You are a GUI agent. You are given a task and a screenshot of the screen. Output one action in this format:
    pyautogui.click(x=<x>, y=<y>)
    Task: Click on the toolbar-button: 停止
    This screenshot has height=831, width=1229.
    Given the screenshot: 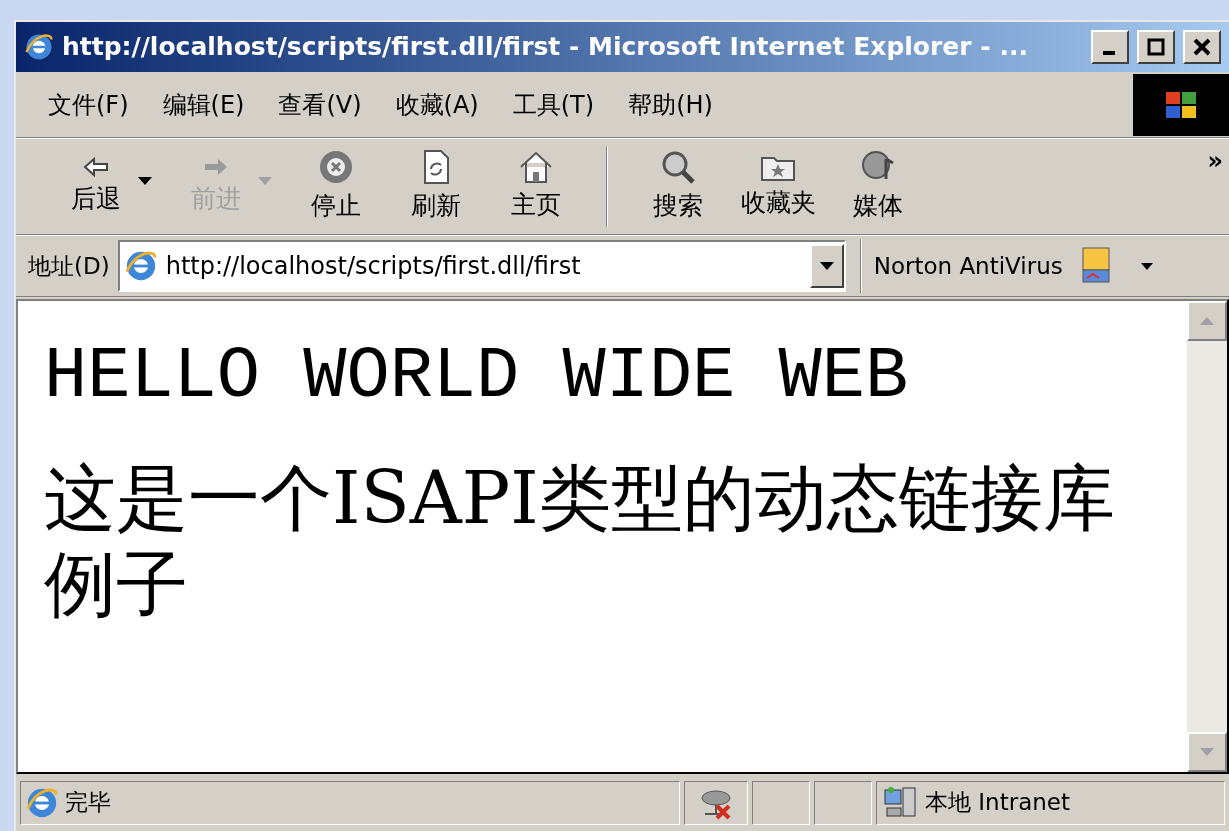 What is the action you would take?
    pyautogui.click(x=336, y=186)
    